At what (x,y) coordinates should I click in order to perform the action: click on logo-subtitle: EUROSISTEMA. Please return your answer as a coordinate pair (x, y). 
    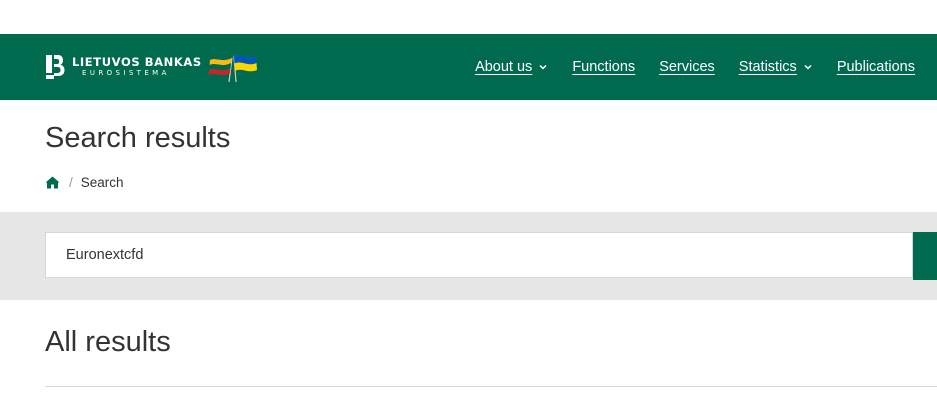
    Looking at the image, I should click on (126, 73).